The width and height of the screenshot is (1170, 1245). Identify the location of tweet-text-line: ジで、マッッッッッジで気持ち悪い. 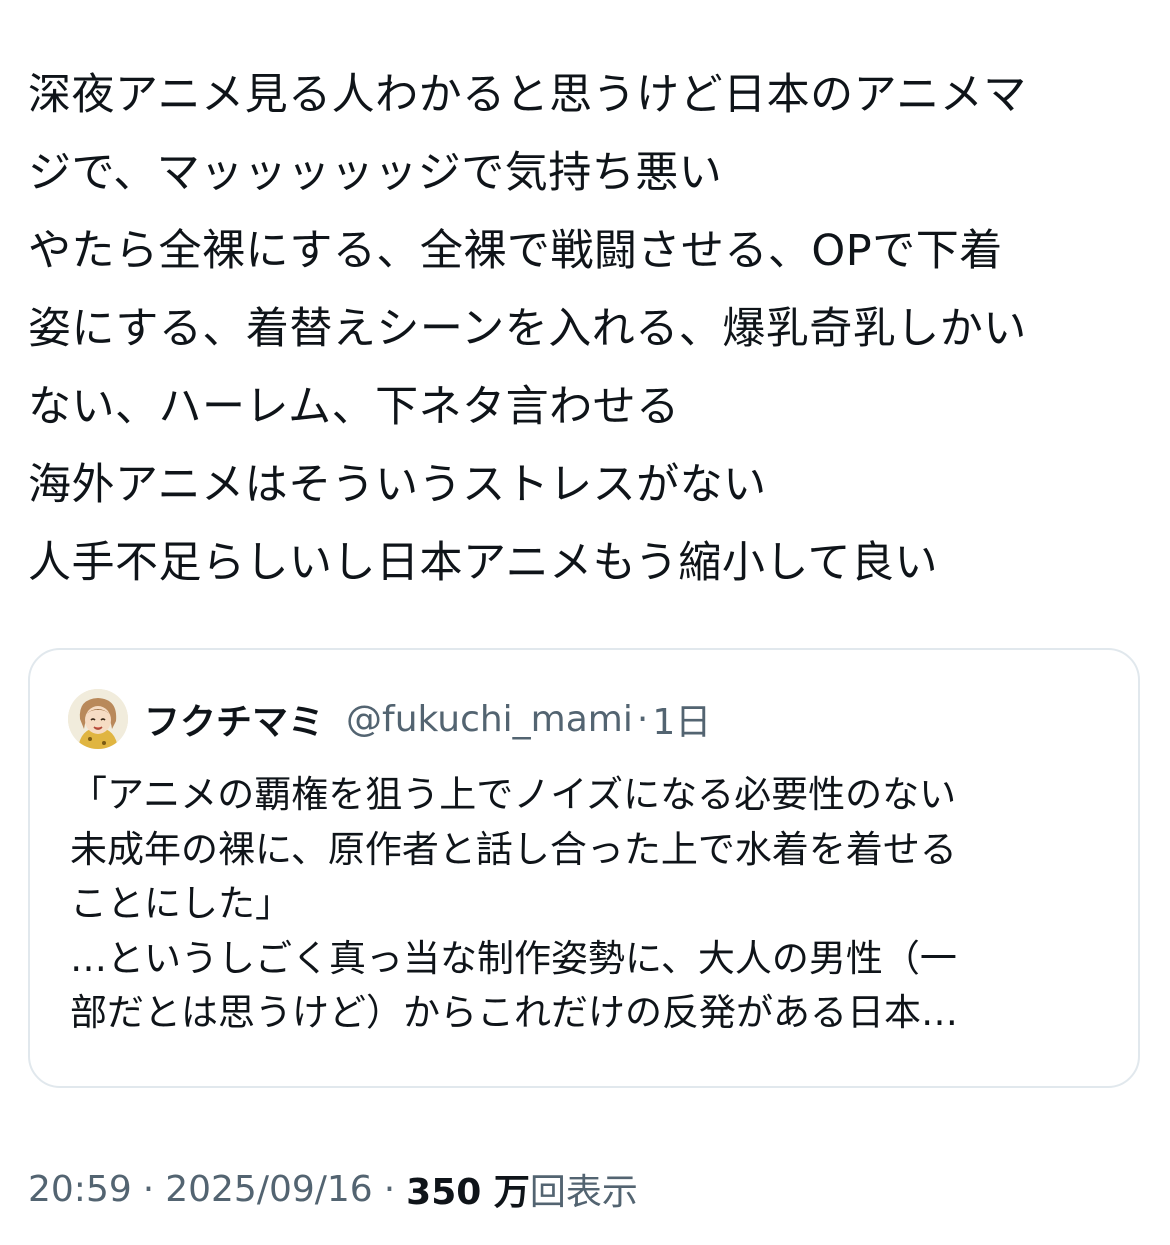
(375, 173).